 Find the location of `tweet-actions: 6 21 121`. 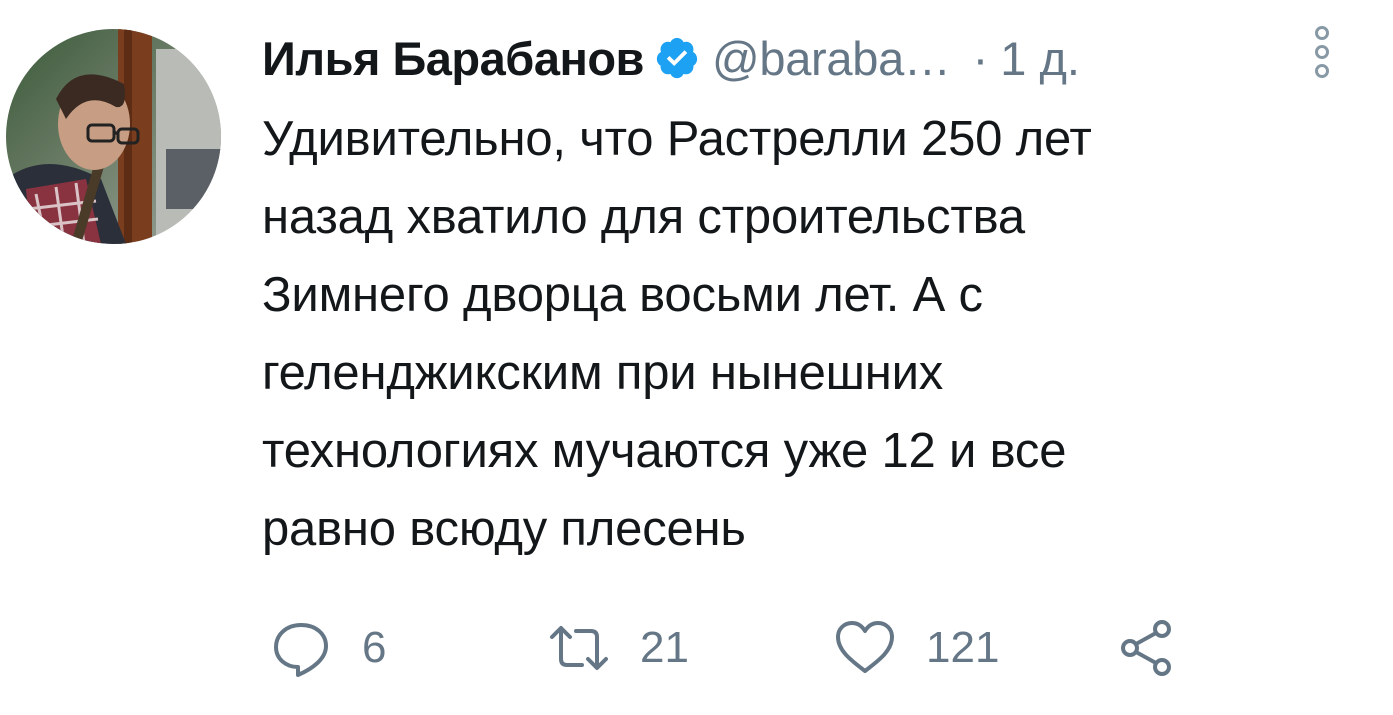

tweet-actions: 6 21 121 is located at coordinates (762, 648).